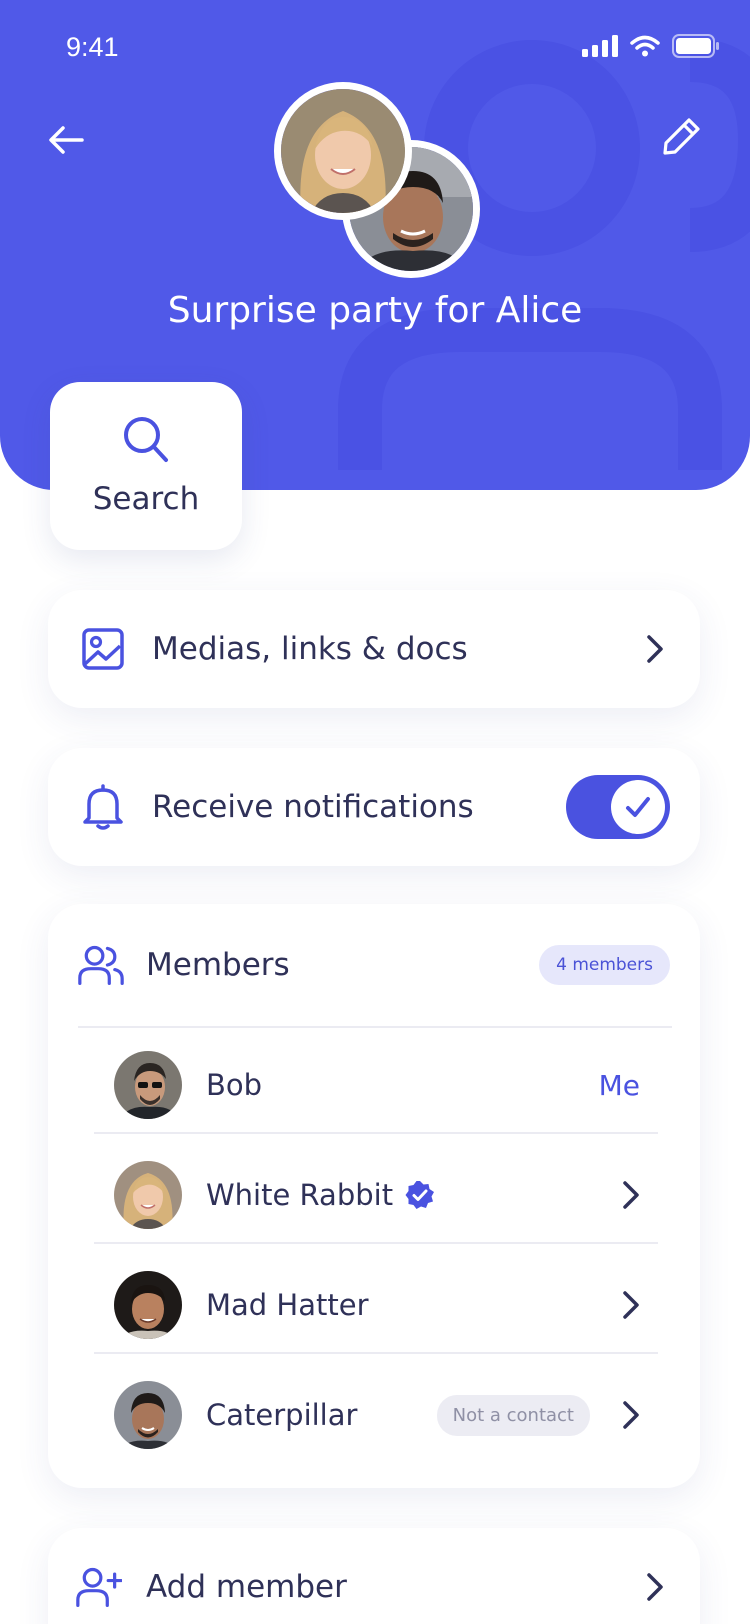 The width and height of the screenshot is (750, 1624). I want to click on cellular-signal-icon, so click(600, 46).